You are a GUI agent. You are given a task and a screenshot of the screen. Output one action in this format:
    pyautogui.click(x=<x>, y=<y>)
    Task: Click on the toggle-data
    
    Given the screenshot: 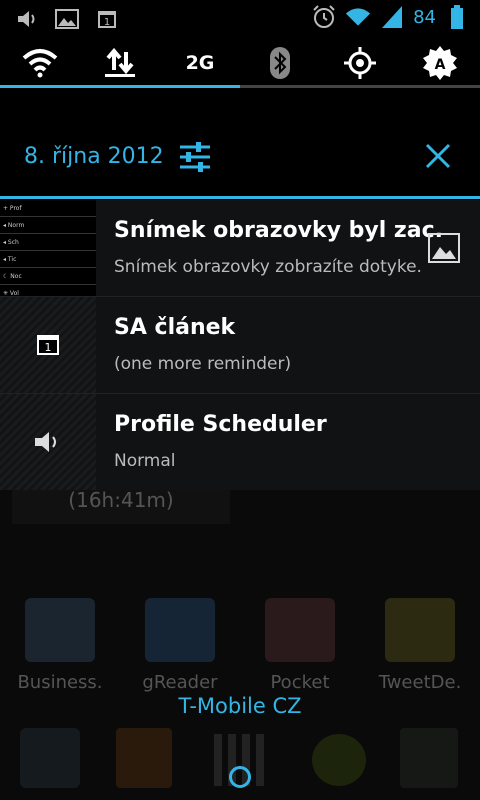 What is the action you would take?
    pyautogui.click(x=120, y=63)
    